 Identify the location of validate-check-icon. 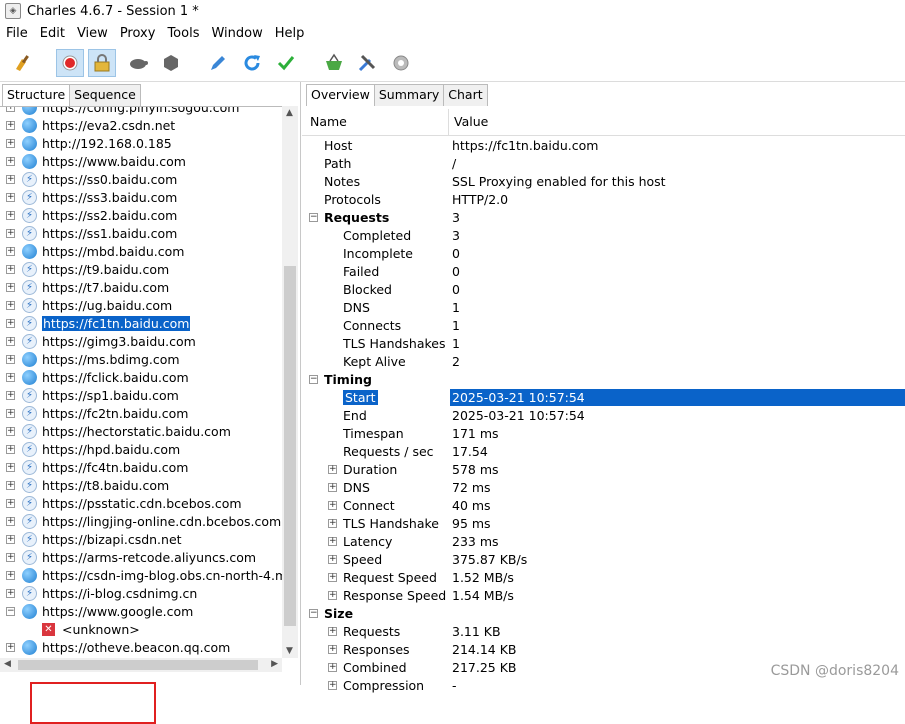
(286, 63).